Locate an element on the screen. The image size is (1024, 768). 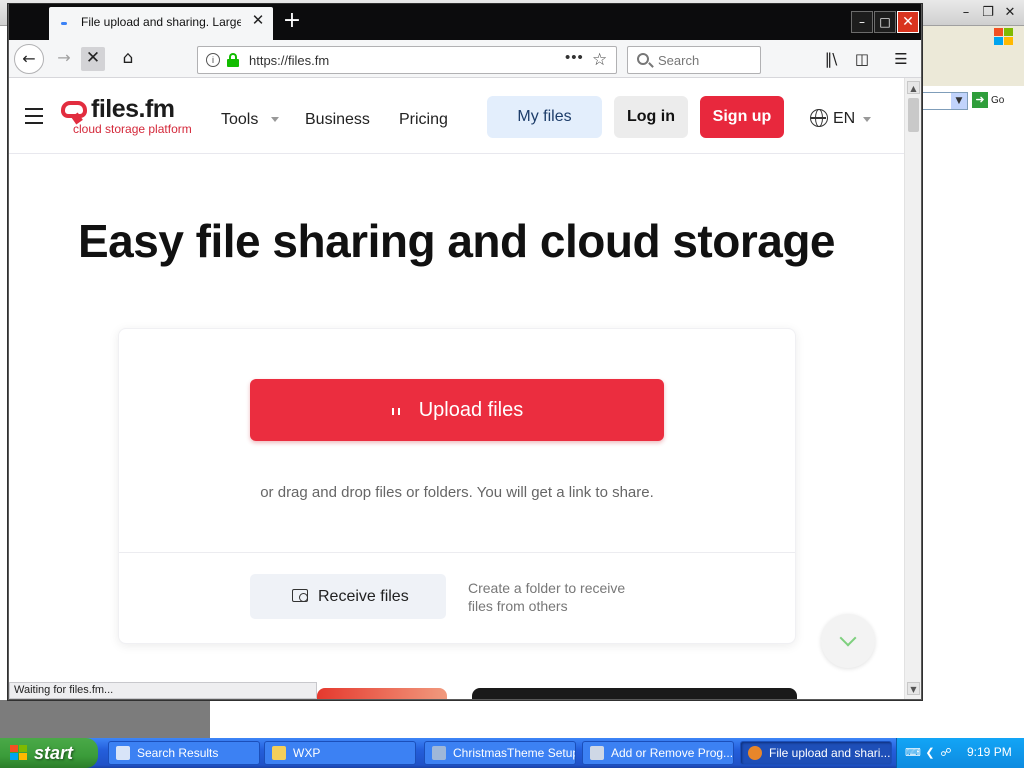
start-label: start is located at coordinates (54, 753).